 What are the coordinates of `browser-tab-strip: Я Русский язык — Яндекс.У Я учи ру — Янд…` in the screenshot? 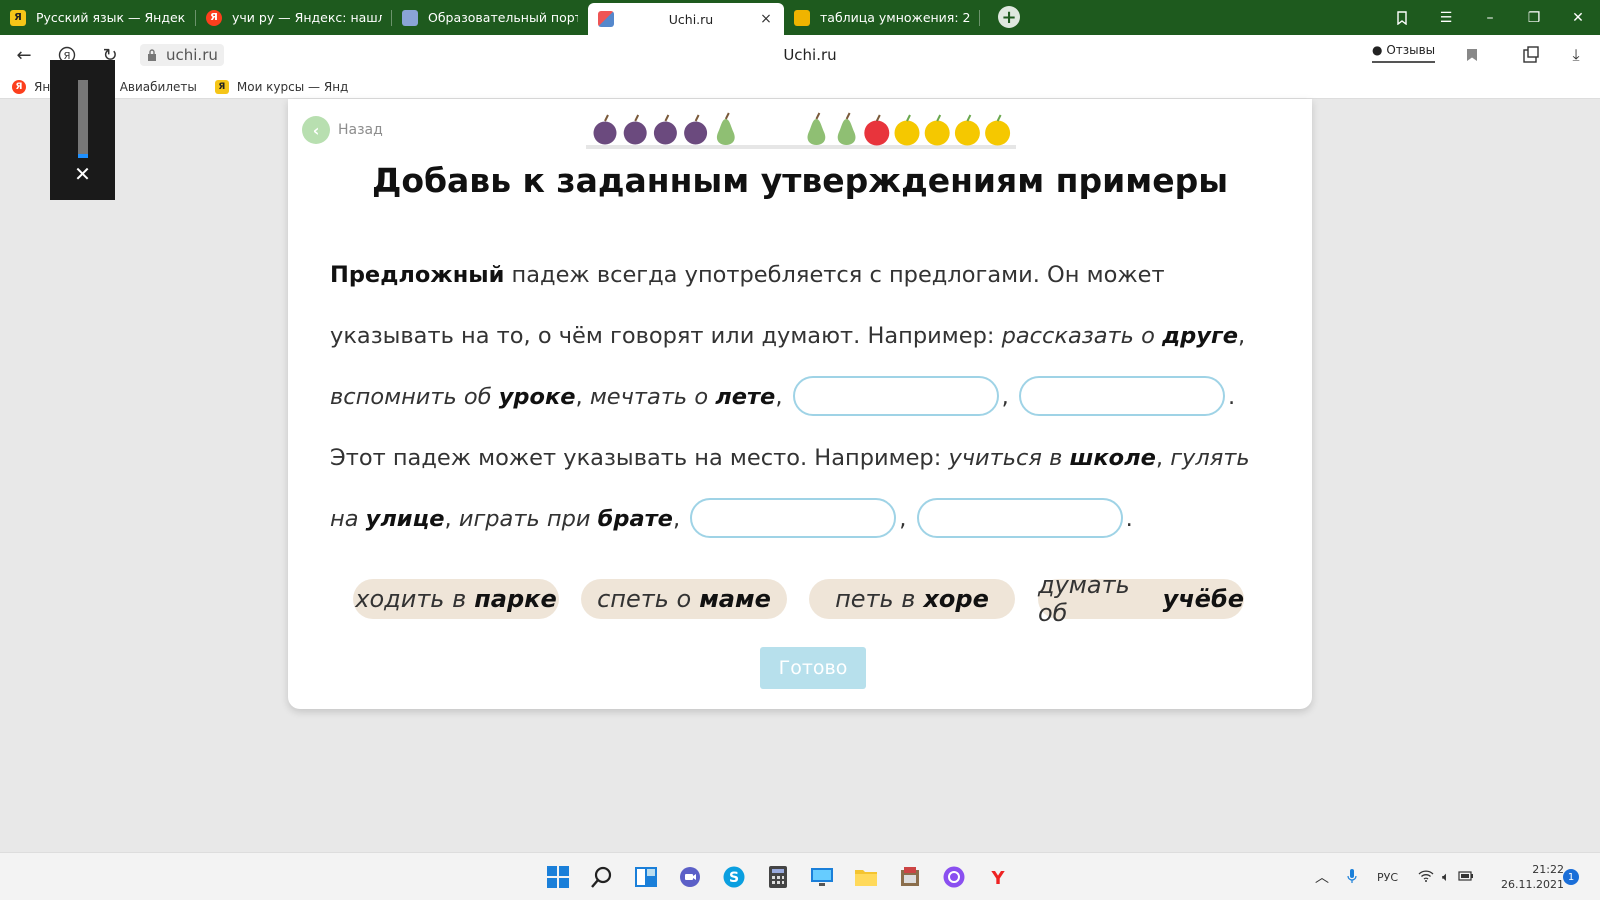 It's located at (800, 17).